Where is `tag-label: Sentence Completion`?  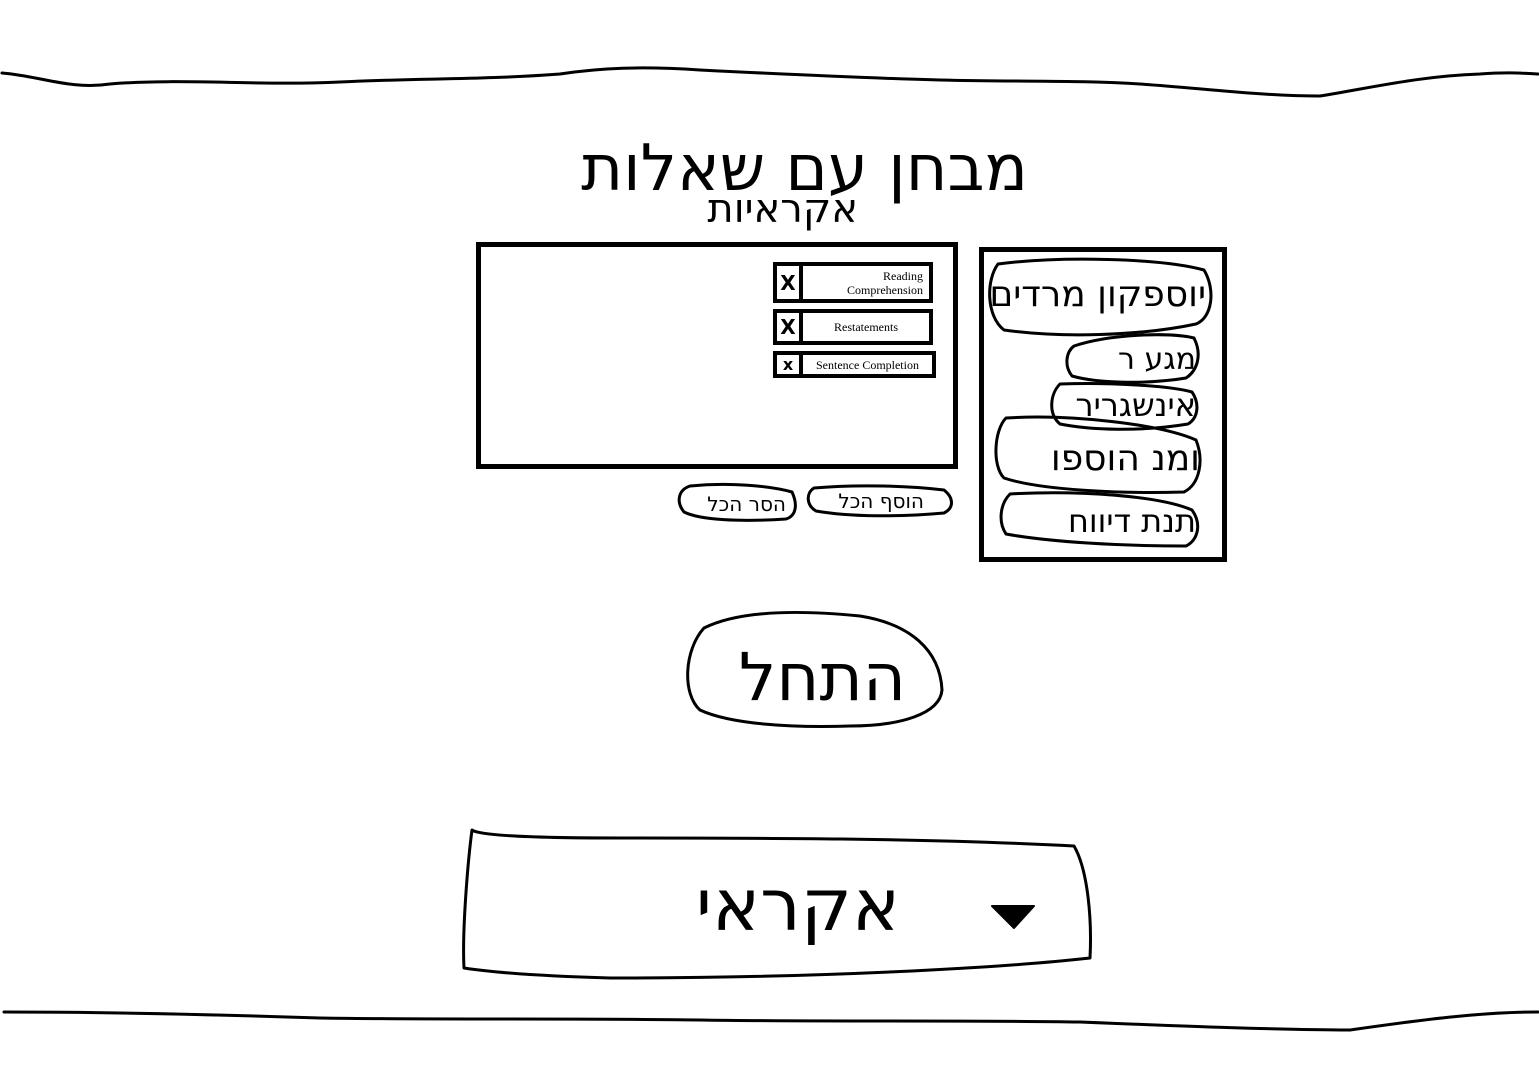 tag-label: Sentence Completion is located at coordinates (867, 364).